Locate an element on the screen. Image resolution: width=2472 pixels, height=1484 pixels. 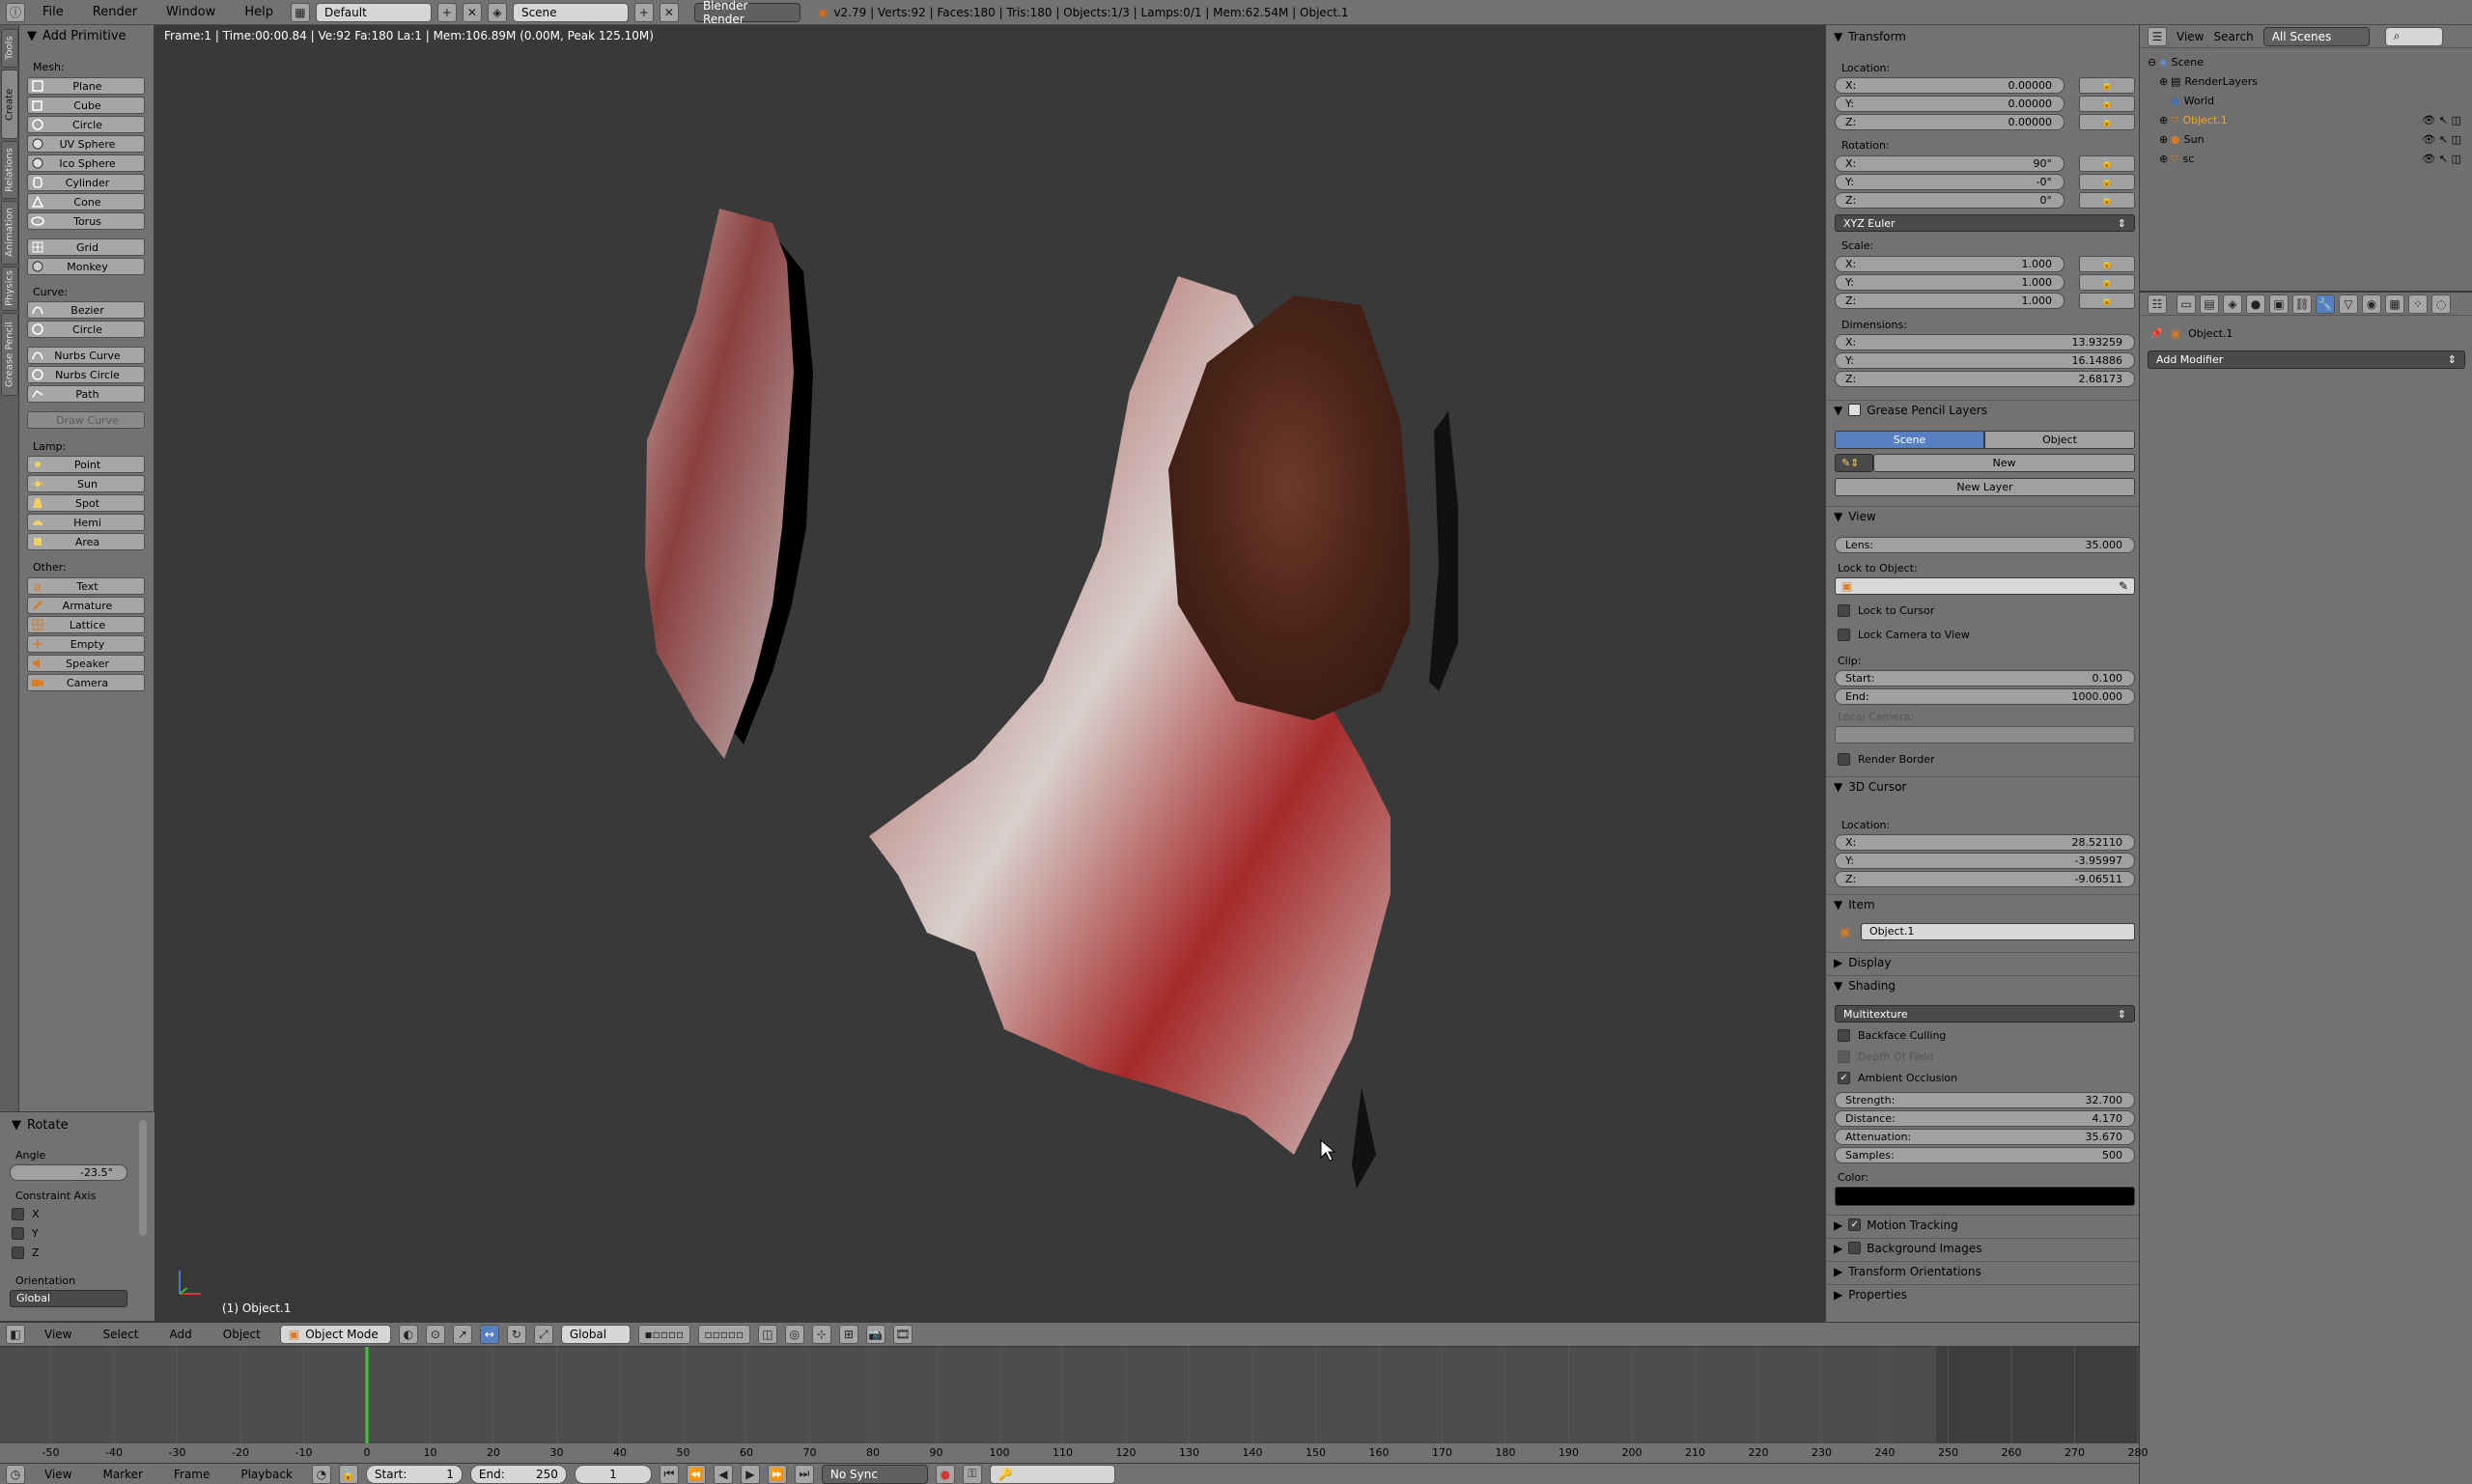
menu-frame: Frame is located at coordinates (191, 1475).